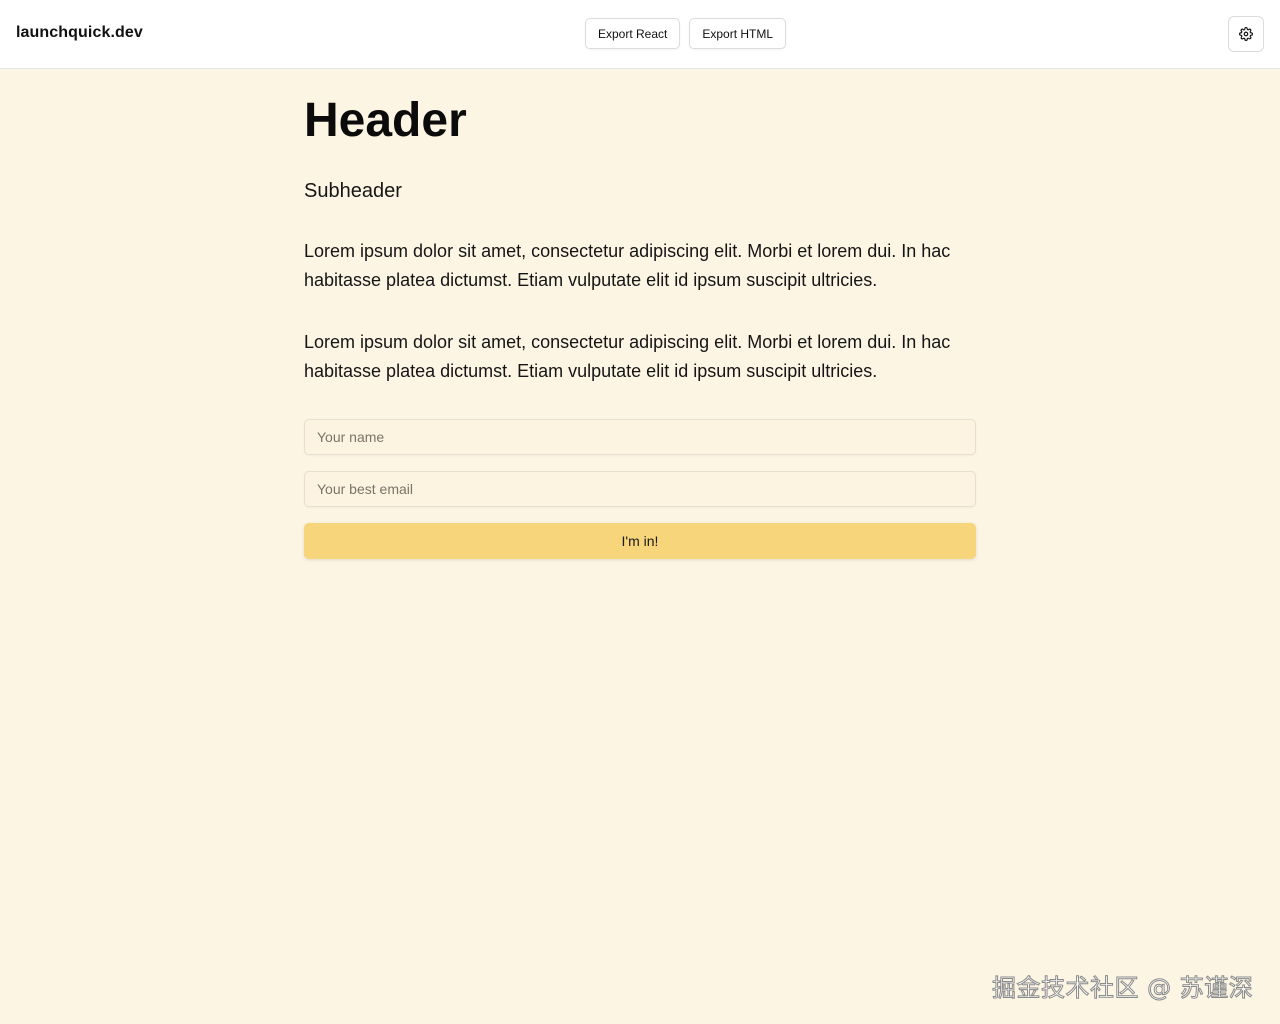  Describe the element at coordinates (640, 541) in the screenshot. I see `submit-button: I'm in!` at that location.